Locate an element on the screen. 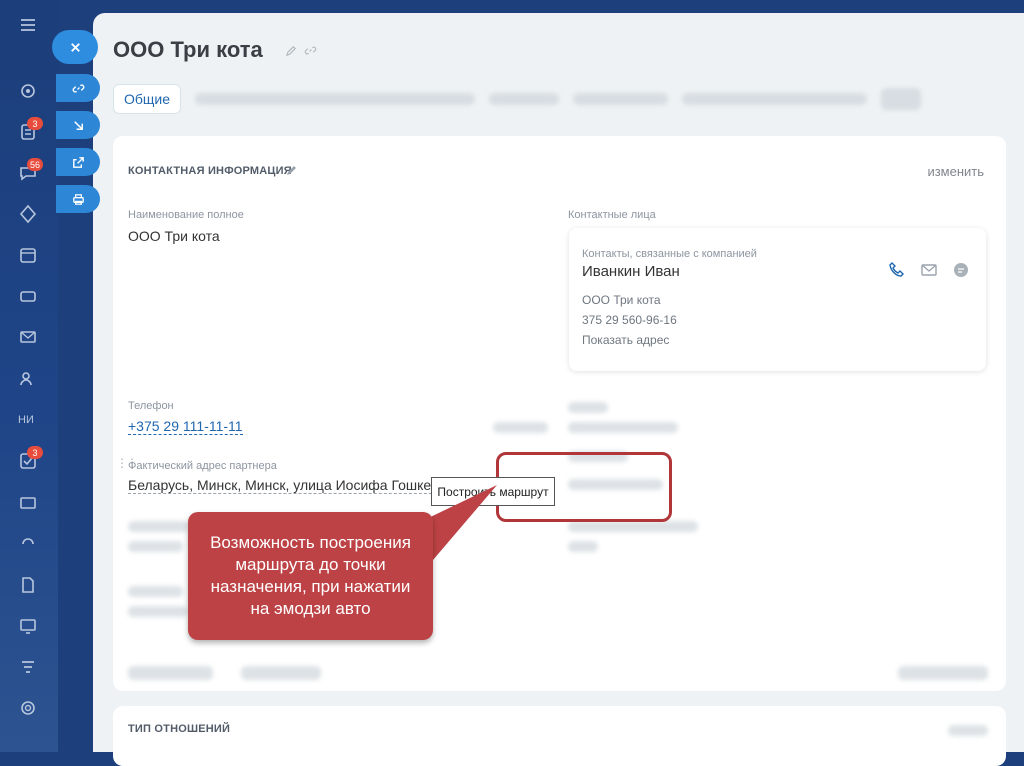 The width and height of the screenshot is (1024, 766). printer-icon is located at coordinates (78, 199).